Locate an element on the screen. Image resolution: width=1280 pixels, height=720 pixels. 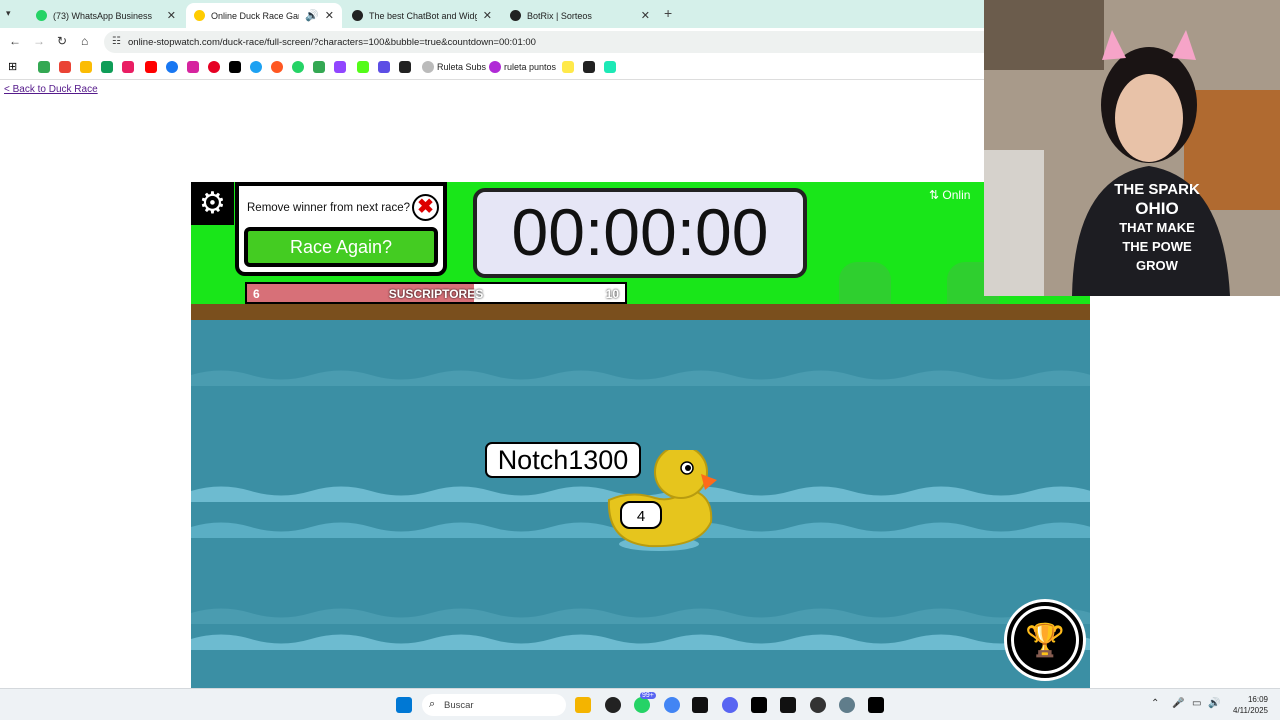
webcam-overlay: THE SPARK OHIO THAT MAKE THE POWE GROW is located at coordinates (1132, 148).